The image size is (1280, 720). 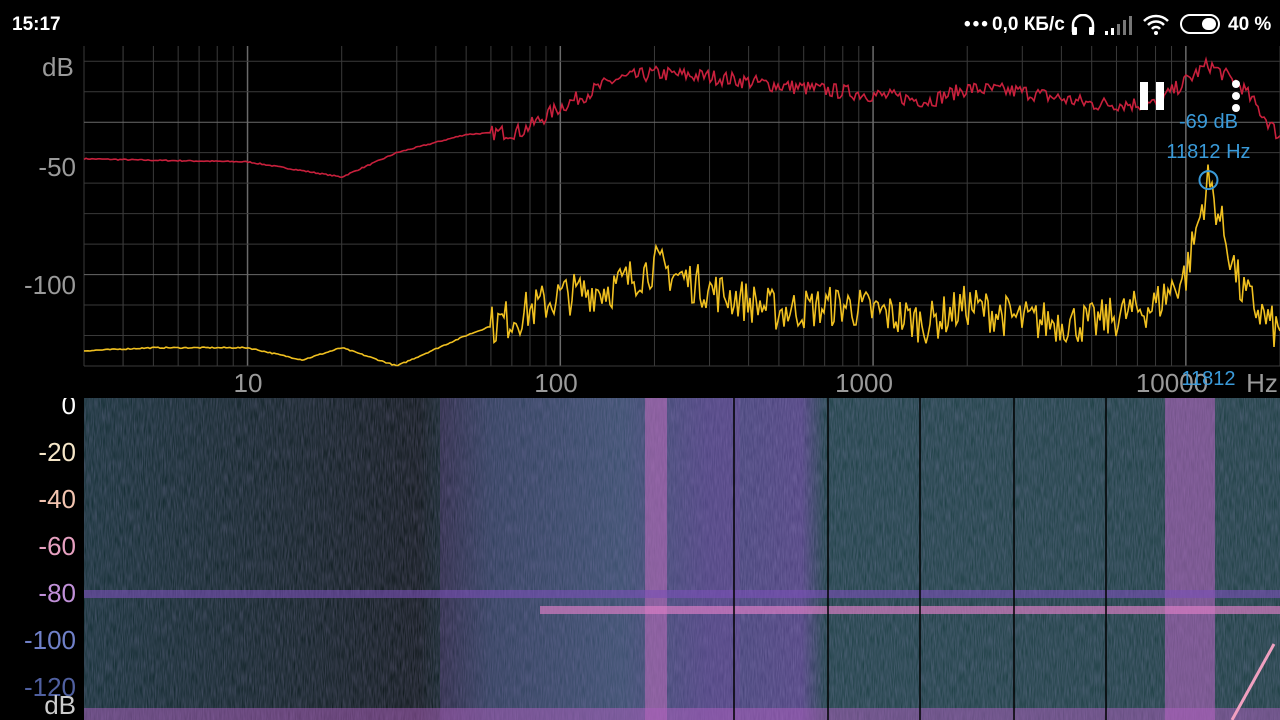 I want to click on more-vert-icon, so click(x=1236, y=96).